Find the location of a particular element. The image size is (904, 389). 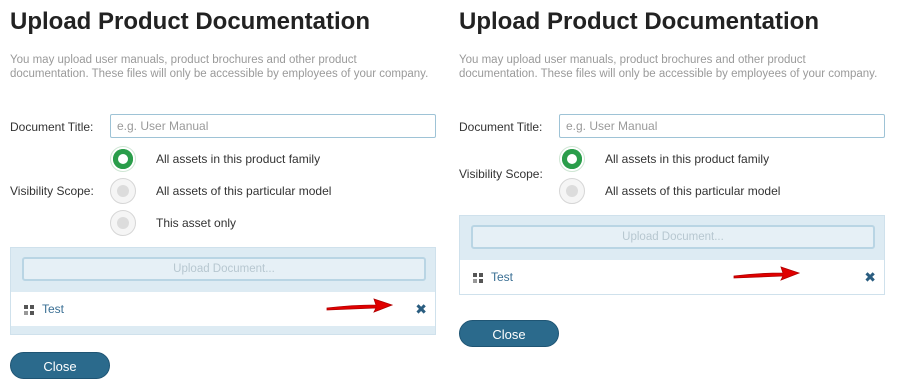

radio-label-this-asset-only: This asset only is located at coordinates (196, 223).